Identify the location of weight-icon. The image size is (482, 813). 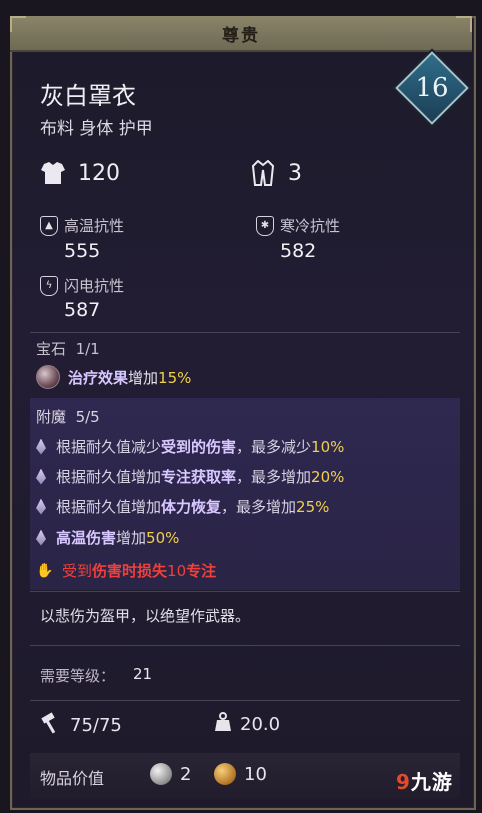
(223, 724).